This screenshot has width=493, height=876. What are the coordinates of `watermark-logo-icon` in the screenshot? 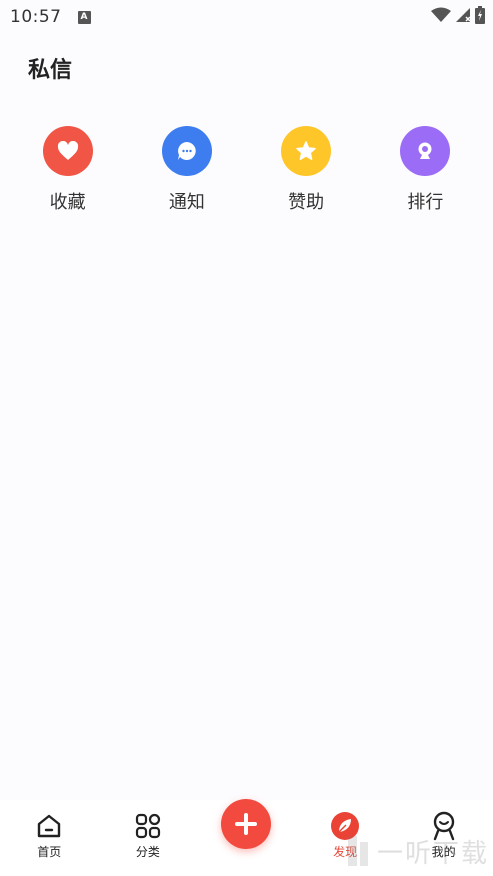 It's located at (357, 851).